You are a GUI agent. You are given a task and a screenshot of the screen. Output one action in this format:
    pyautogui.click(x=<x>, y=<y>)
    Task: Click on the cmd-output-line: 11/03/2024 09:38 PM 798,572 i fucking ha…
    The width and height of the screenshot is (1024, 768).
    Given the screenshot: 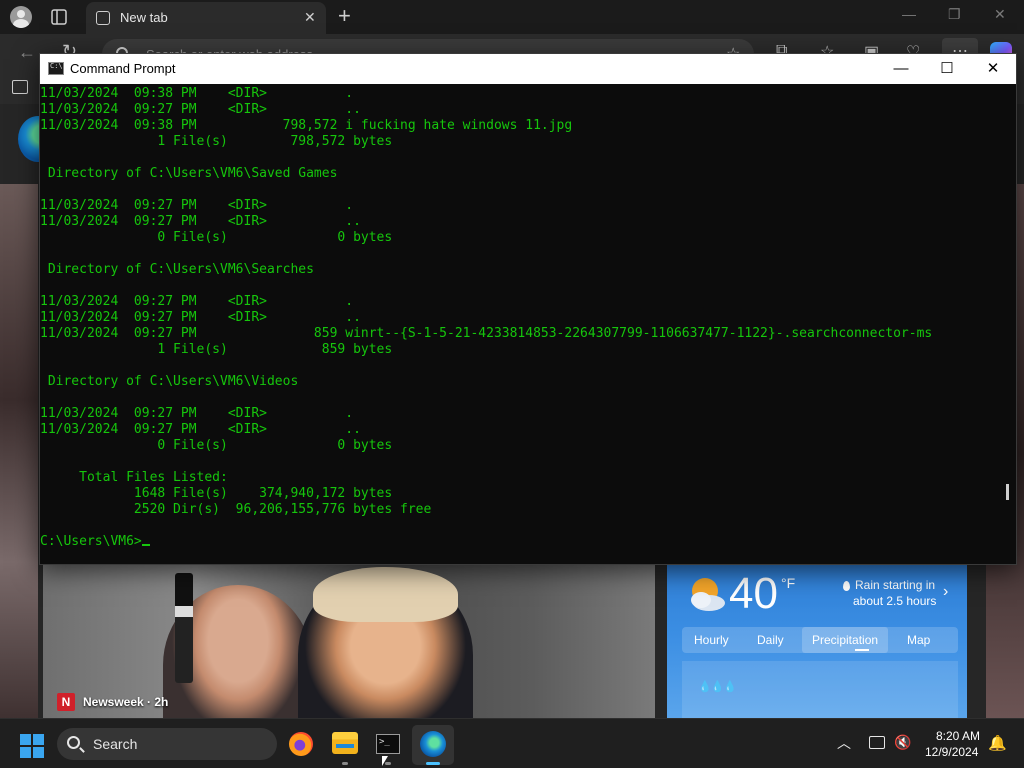 What is the action you would take?
    pyautogui.click(x=306, y=125)
    